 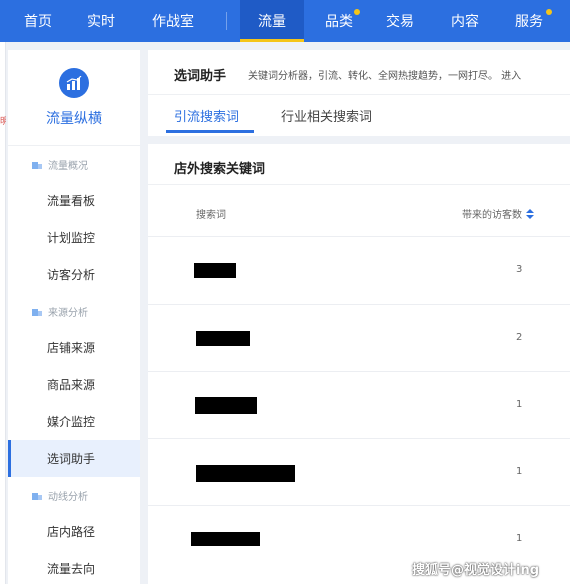 I want to click on sidebar-item-label: 流量去向, so click(x=71, y=569).